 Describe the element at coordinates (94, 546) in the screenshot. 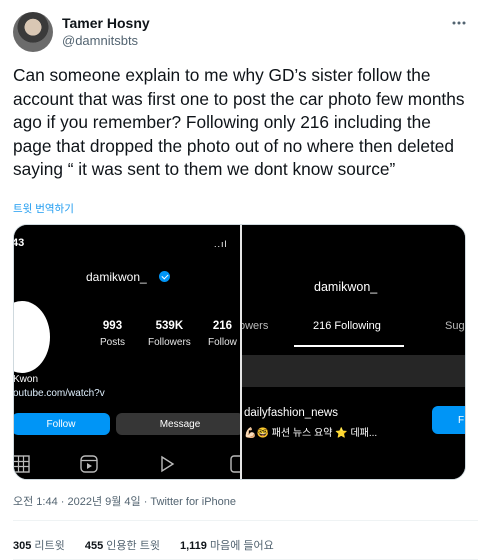

I see `quotes-count: 455` at that location.